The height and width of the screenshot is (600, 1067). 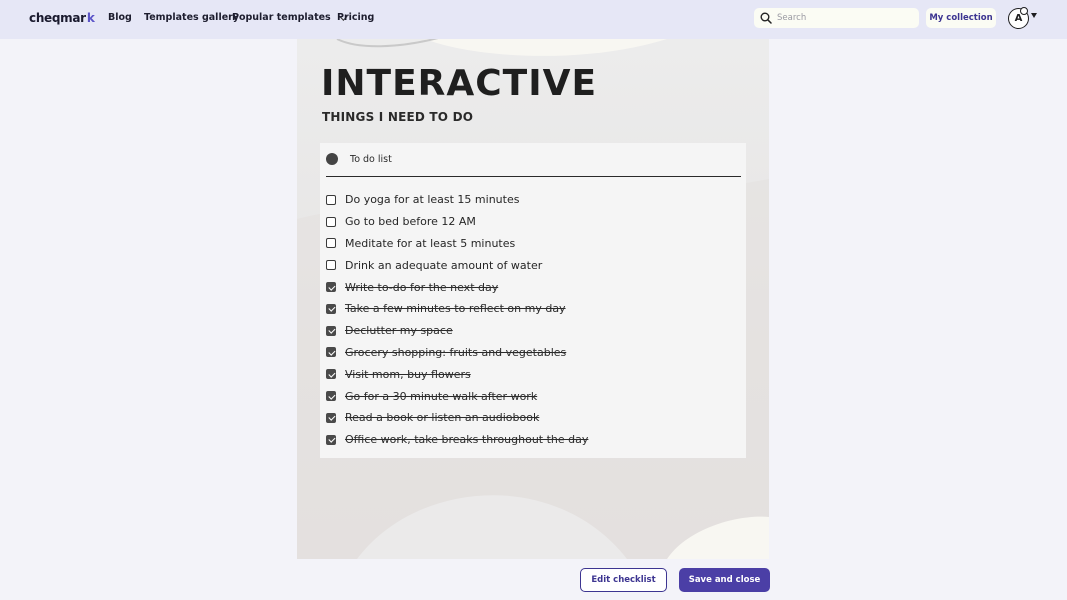 I want to click on page-title: INTERACTIVE, so click(x=459, y=83).